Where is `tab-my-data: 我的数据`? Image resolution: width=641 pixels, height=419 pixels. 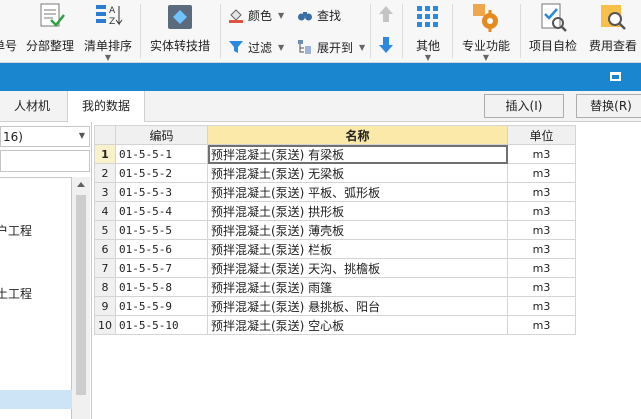
tab-my-data: 我的数据 is located at coordinates (107, 106).